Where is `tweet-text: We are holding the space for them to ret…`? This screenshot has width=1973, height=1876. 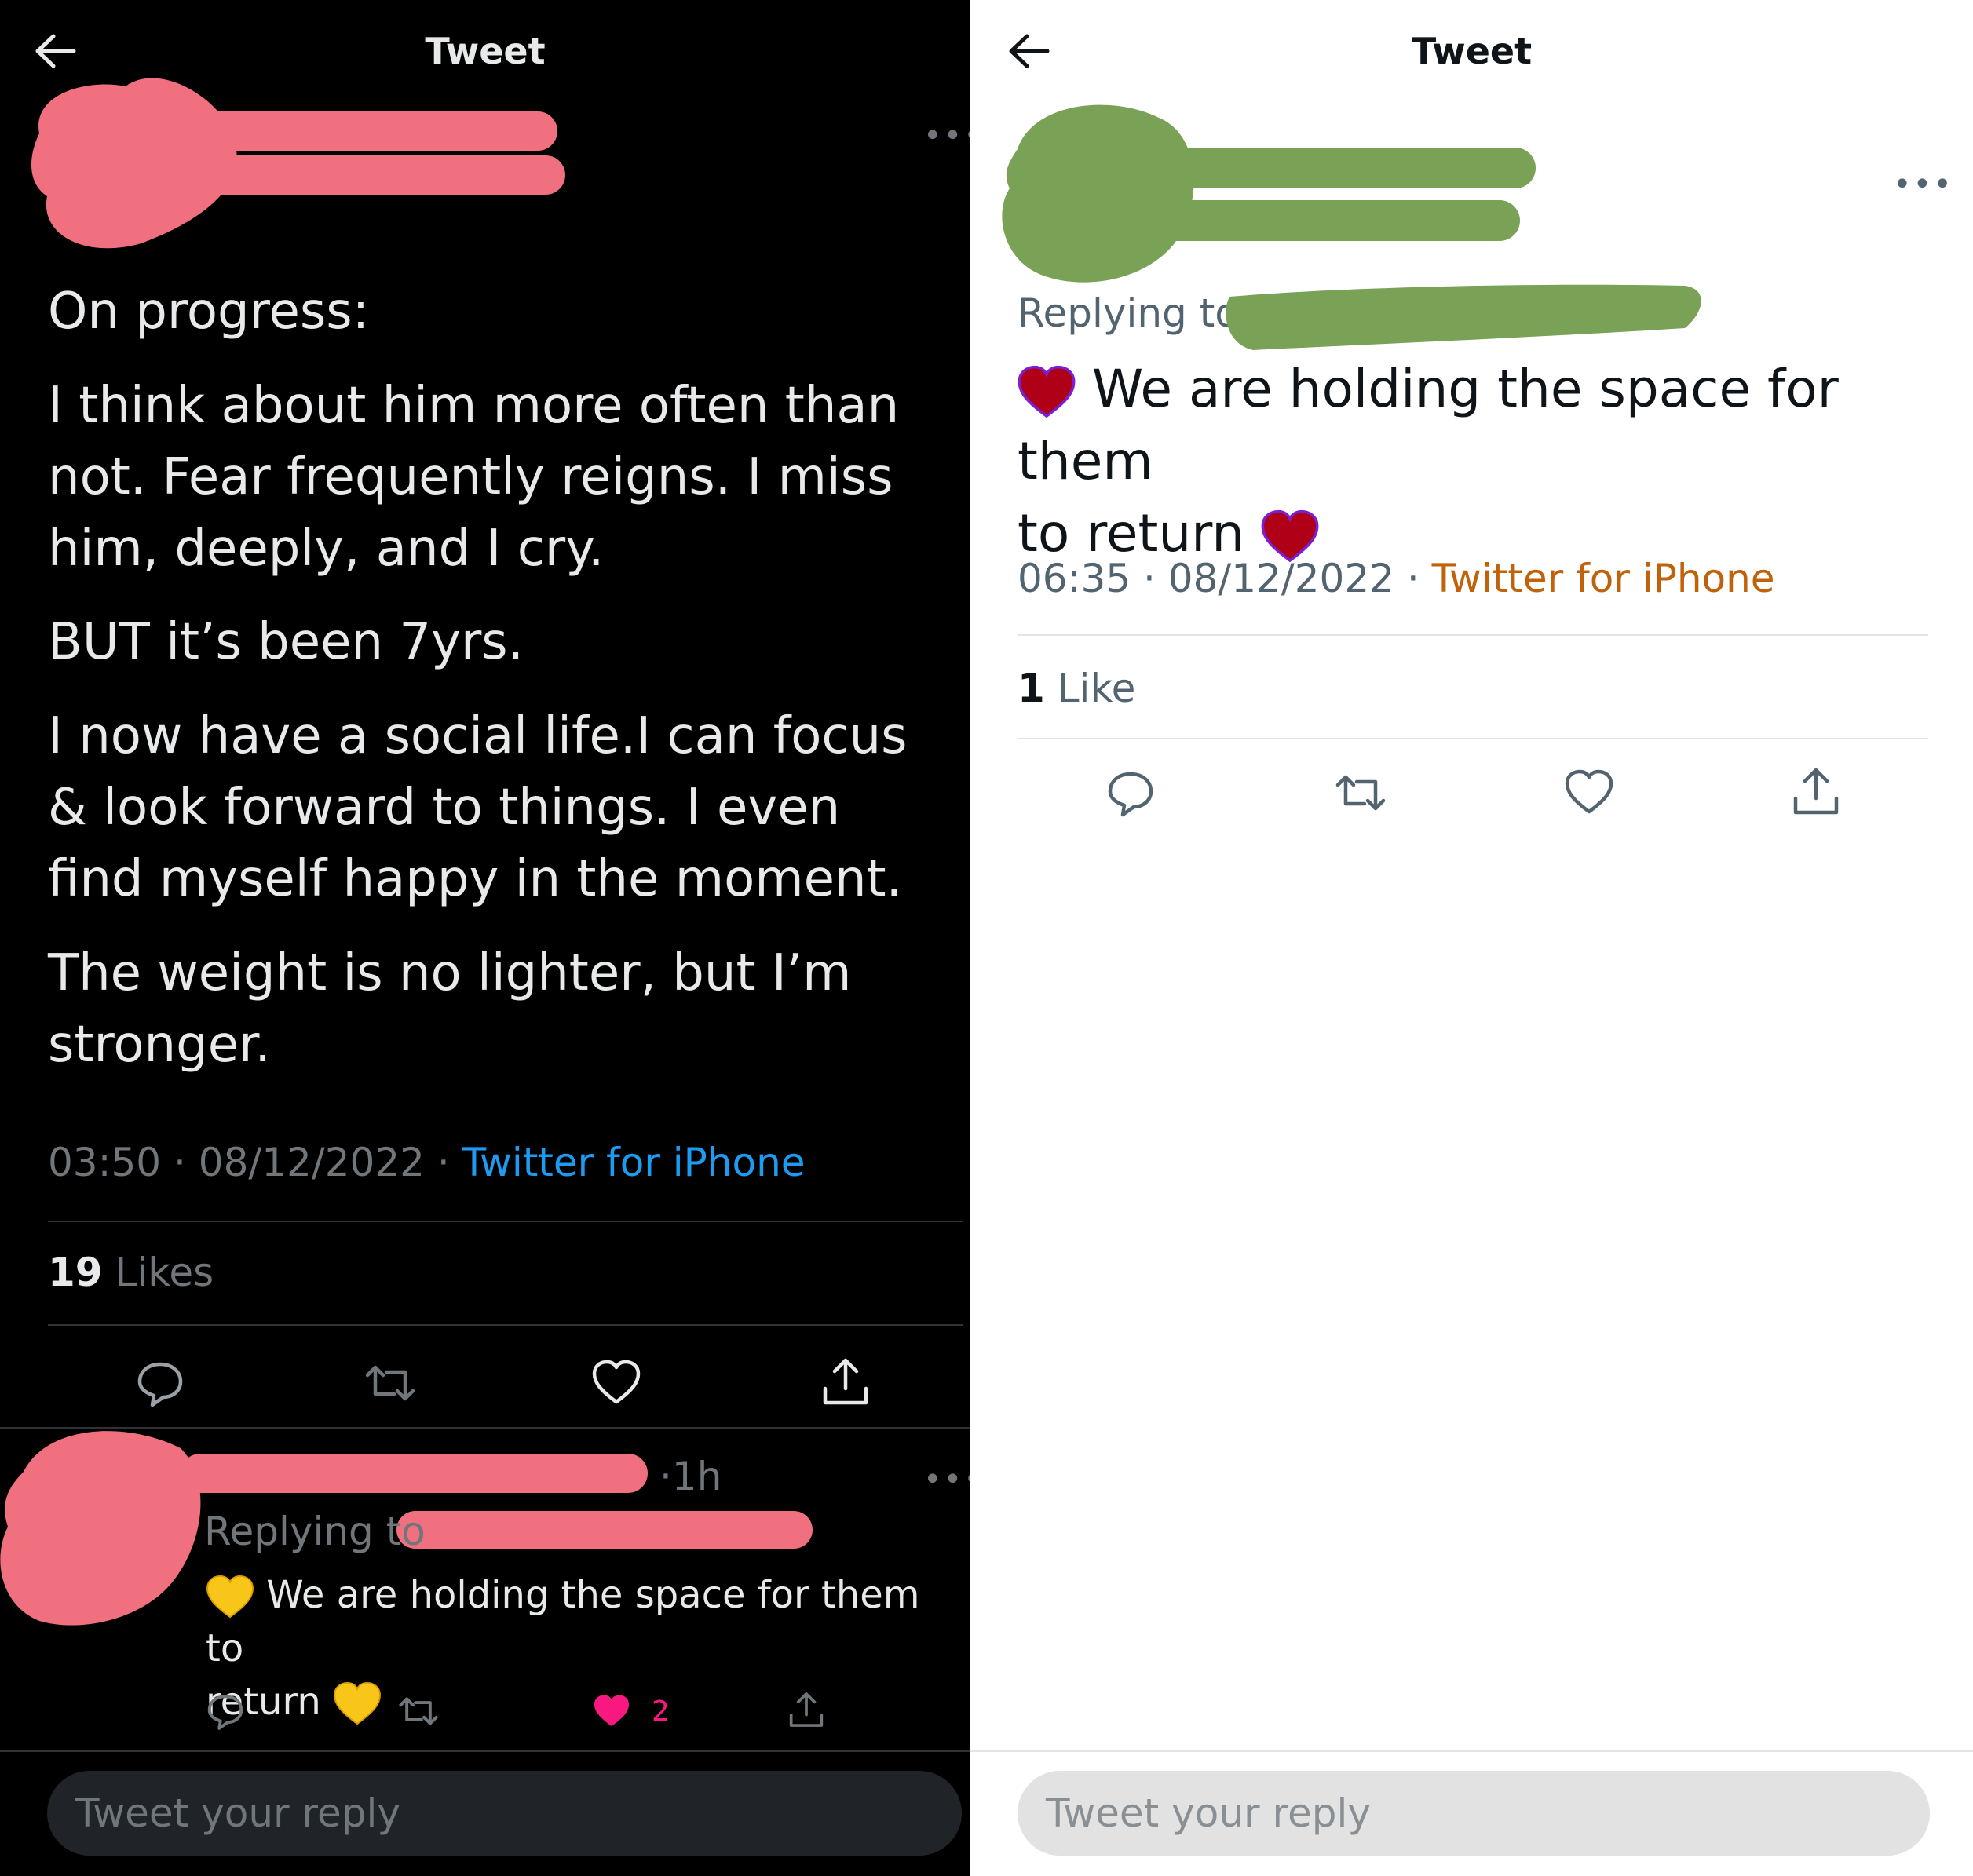 tweet-text: We are holding the space for them to ret… is located at coordinates (1485, 462).